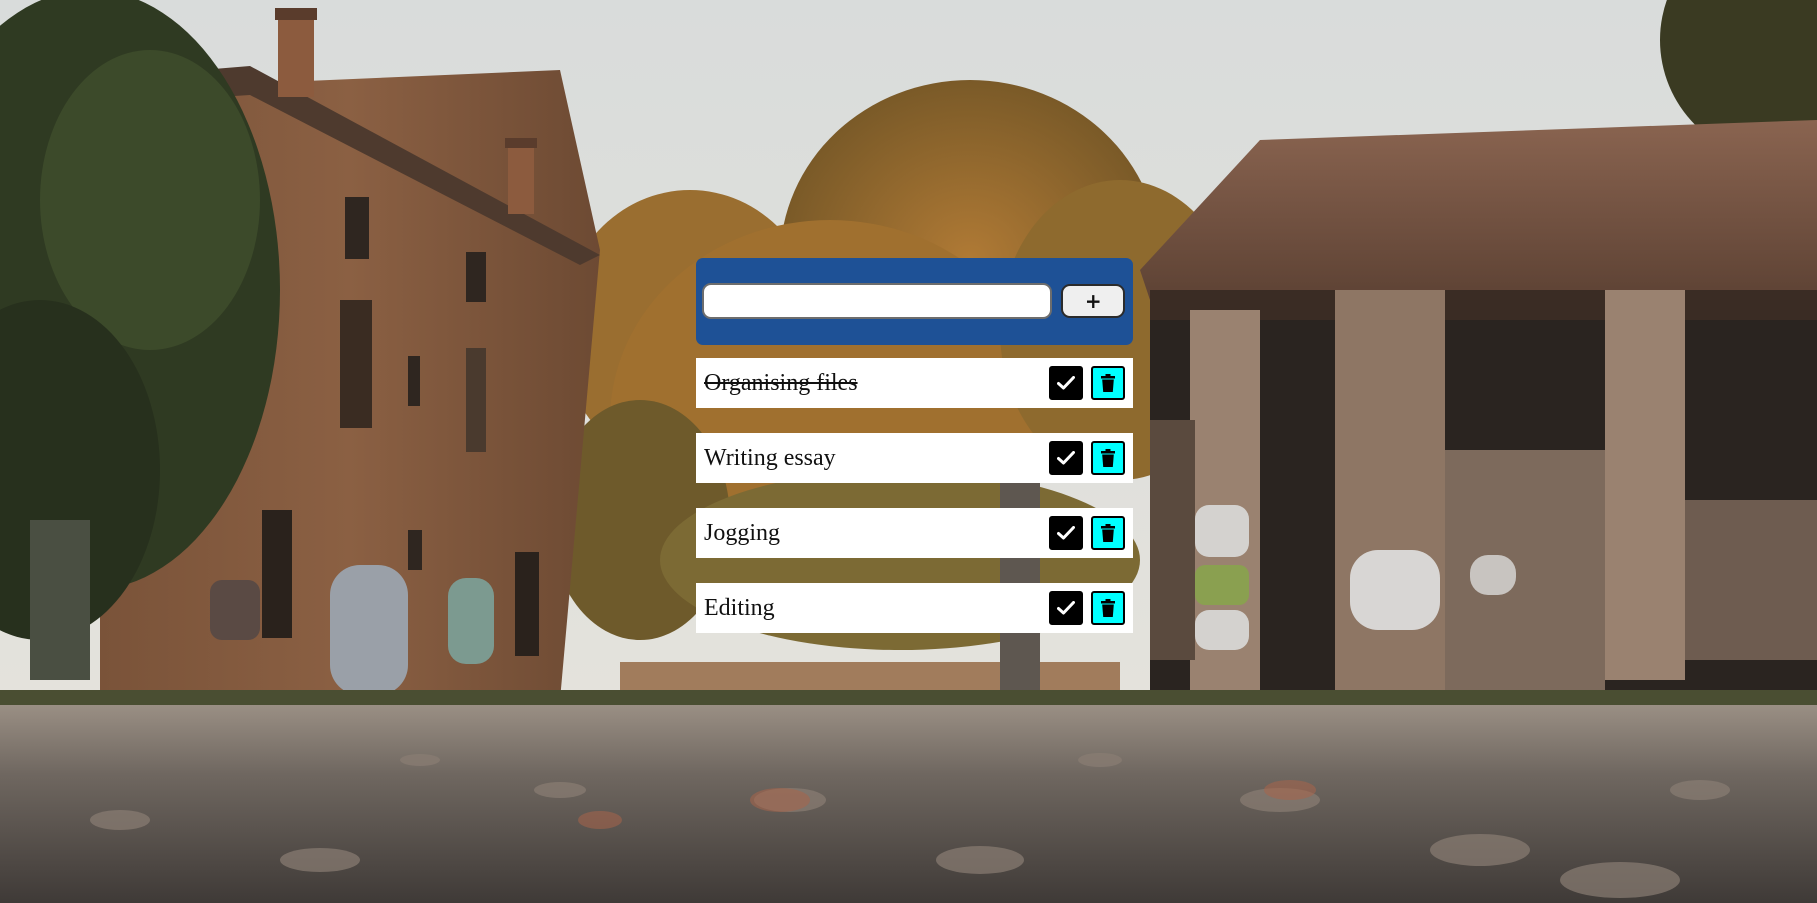 Image resolution: width=1817 pixels, height=903 pixels. I want to click on todo-text: Jogging, so click(742, 532).